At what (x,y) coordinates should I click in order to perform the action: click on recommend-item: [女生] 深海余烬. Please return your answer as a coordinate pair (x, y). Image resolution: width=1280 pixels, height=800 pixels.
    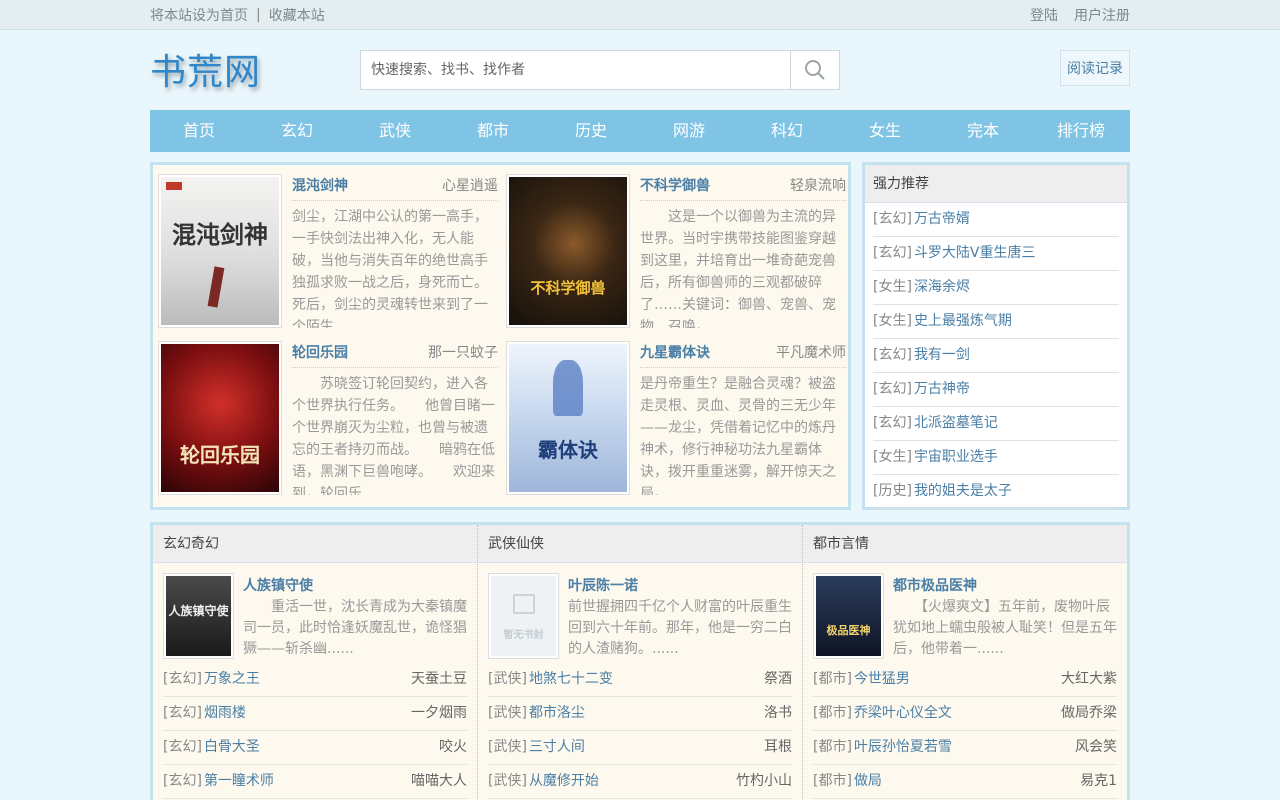
    Looking at the image, I should click on (996, 288).